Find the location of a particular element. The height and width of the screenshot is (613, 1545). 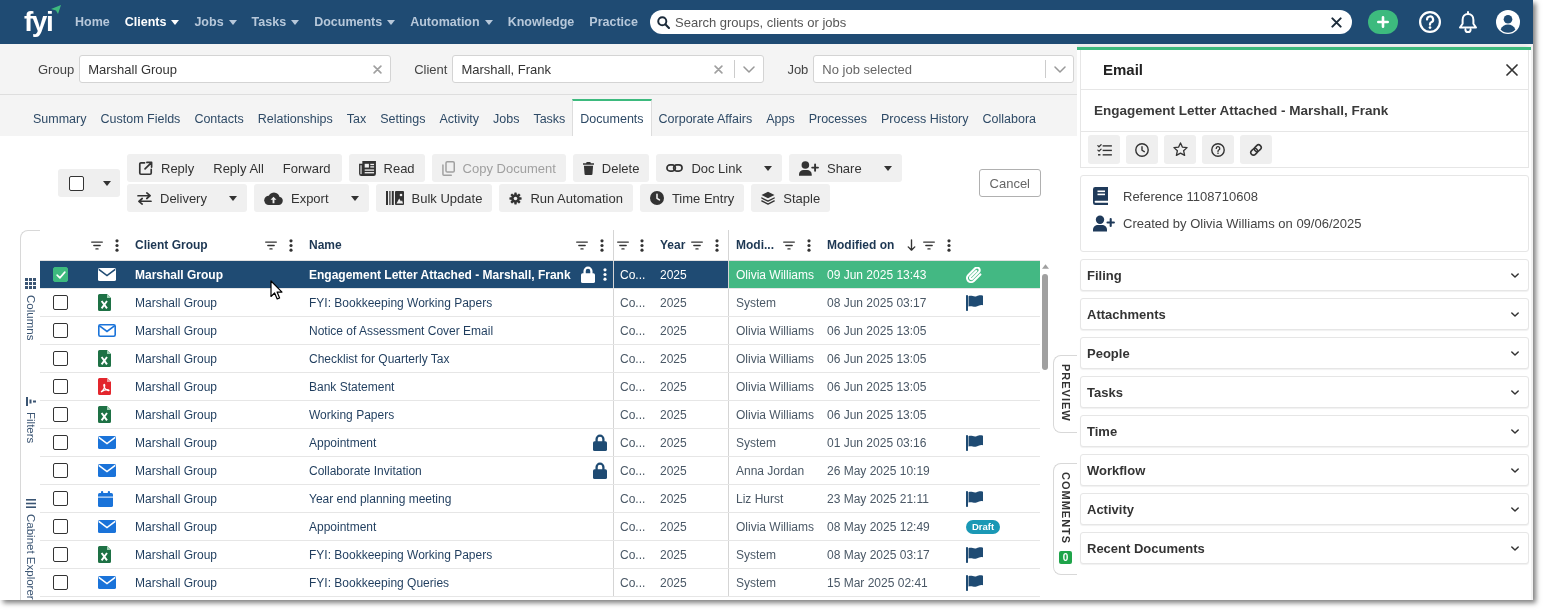

tab: Relationships is located at coordinates (295, 117).